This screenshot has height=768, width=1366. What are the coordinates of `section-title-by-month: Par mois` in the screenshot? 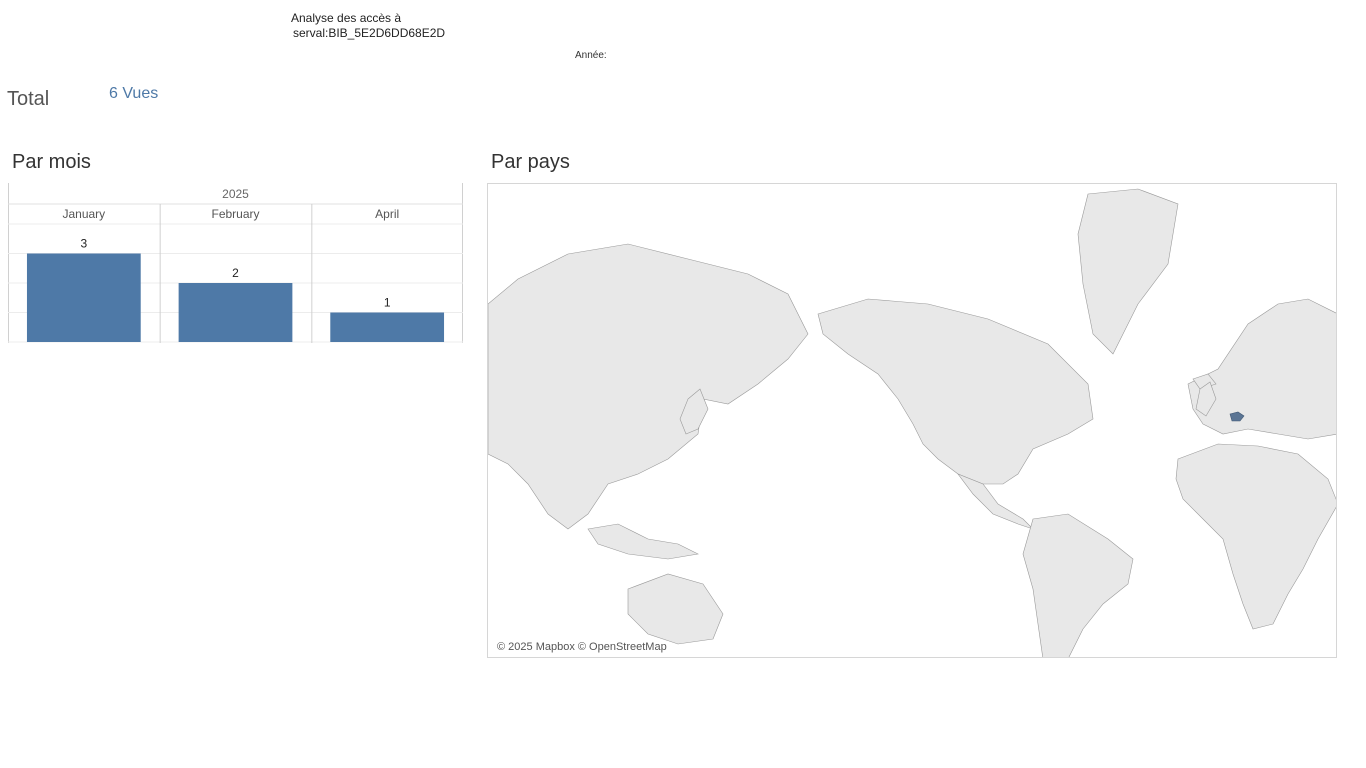 It's located at (51, 162).